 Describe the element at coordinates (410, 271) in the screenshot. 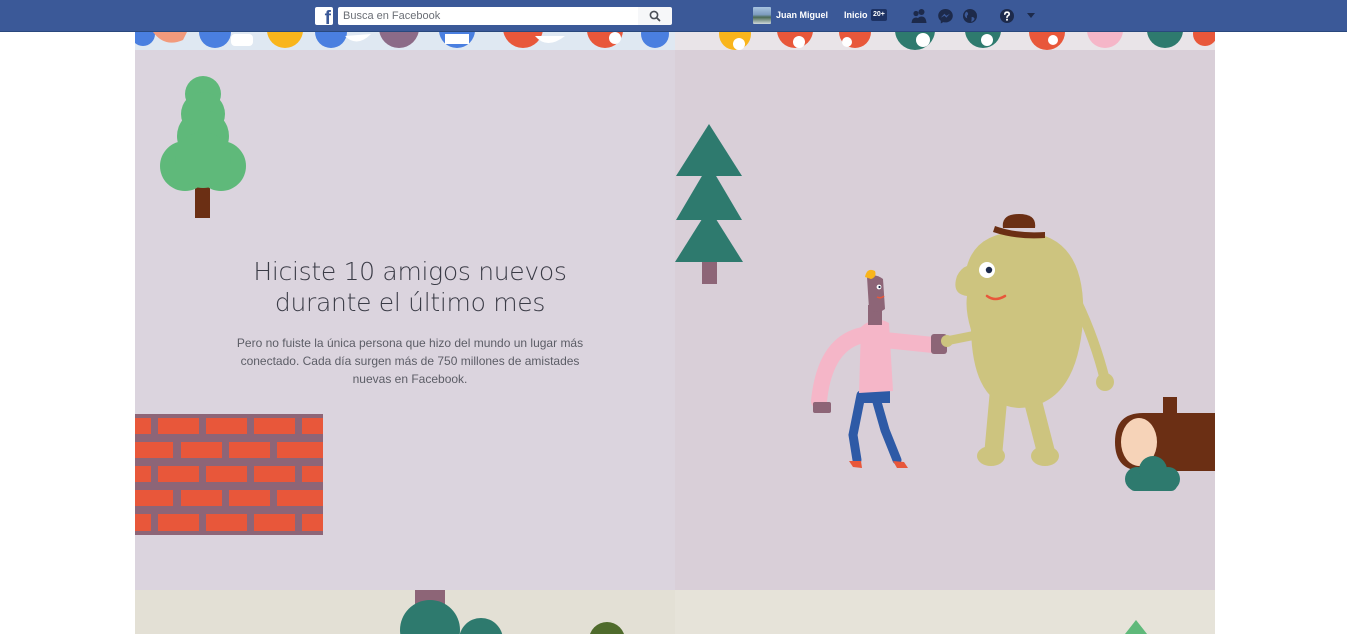

I see `card-headline-line-1: Hiciste 10 amigos nuevos` at that location.